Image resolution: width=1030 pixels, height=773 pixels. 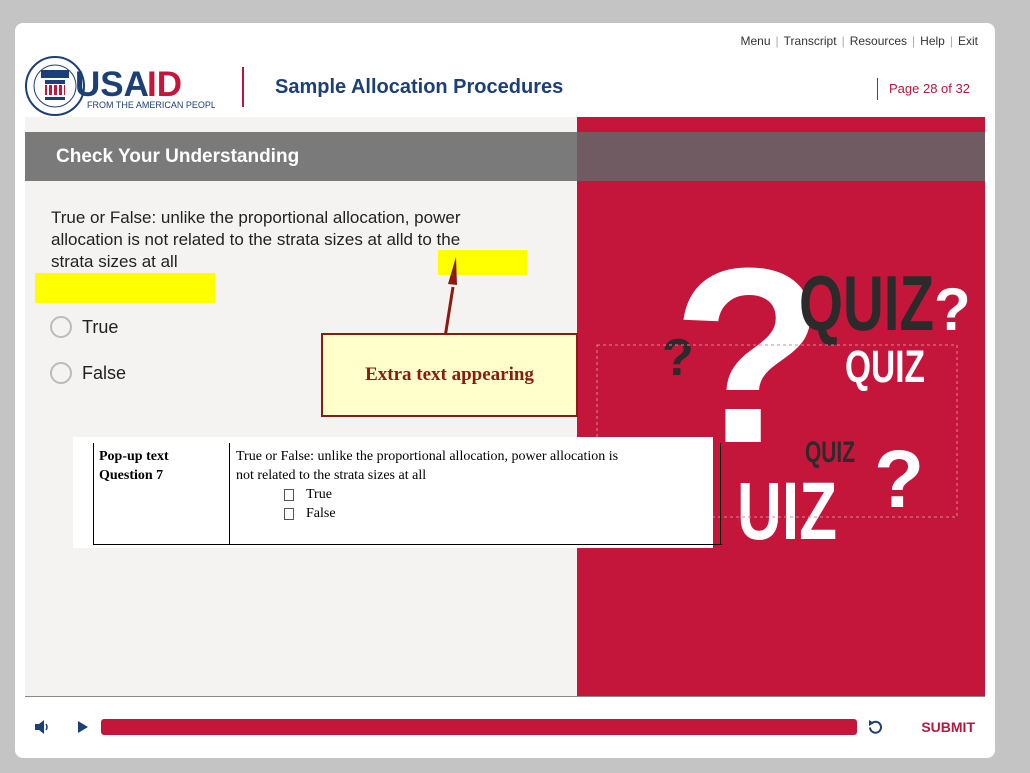 What do you see at coordinates (131, 475) in the screenshot?
I see `popup-label-line: Question 7` at bounding box center [131, 475].